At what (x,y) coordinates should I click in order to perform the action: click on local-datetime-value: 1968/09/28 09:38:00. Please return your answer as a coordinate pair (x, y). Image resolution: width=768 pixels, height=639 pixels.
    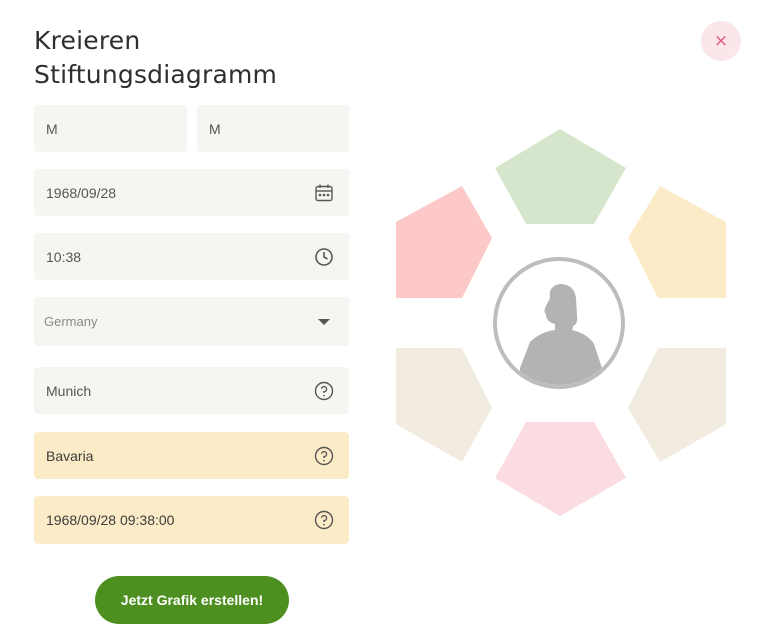
    Looking at the image, I should click on (110, 520).